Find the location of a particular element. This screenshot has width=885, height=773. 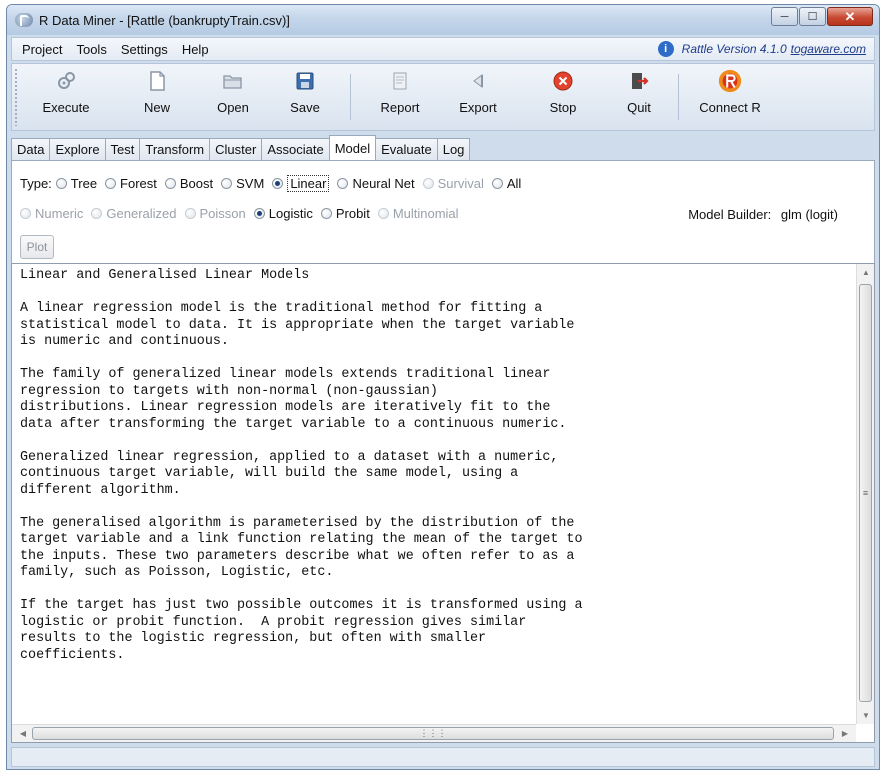

quit-button: Quit is located at coordinates (639, 97).